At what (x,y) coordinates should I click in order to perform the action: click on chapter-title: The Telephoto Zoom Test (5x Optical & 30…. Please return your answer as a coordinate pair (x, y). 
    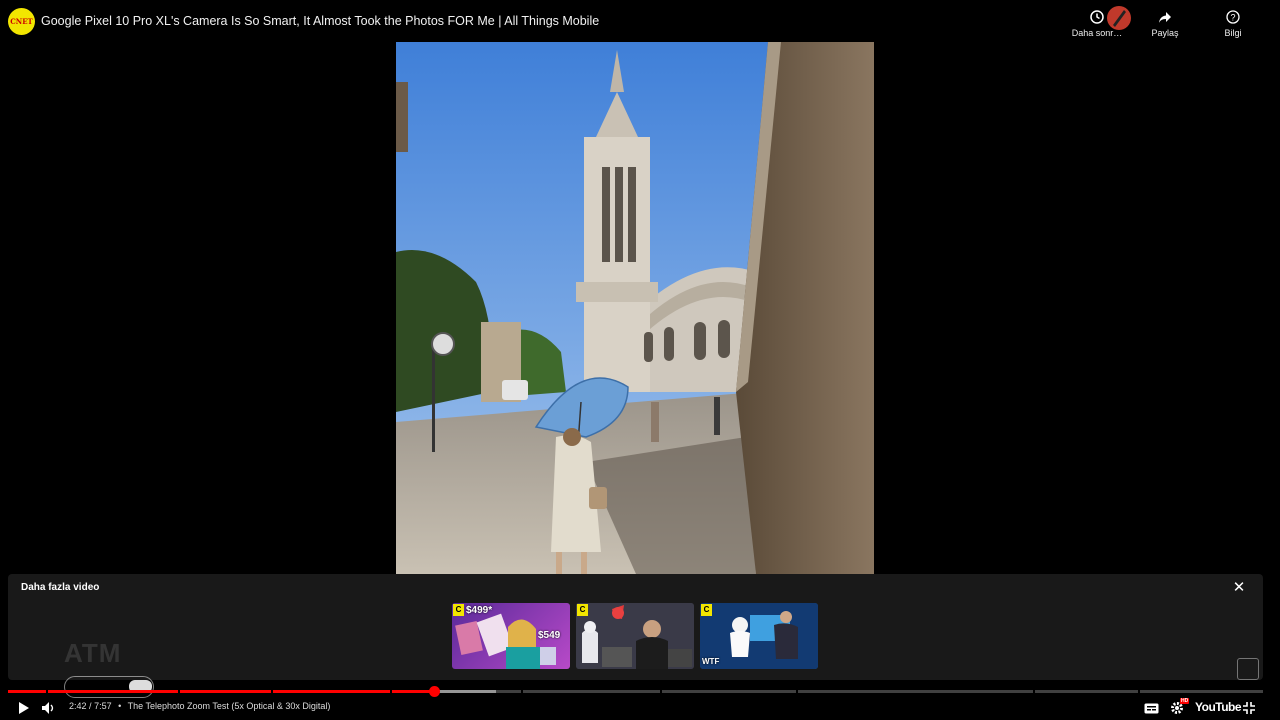
    Looking at the image, I should click on (229, 706).